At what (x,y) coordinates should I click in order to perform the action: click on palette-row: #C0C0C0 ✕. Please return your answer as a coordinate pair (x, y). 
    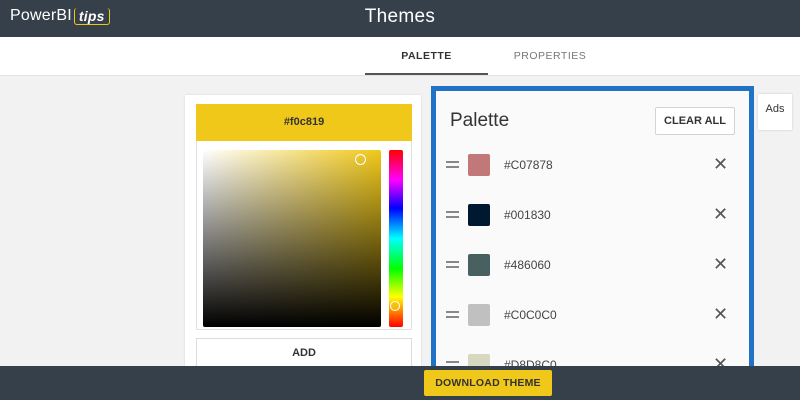
    Looking at the image, I should click on (592, 316).